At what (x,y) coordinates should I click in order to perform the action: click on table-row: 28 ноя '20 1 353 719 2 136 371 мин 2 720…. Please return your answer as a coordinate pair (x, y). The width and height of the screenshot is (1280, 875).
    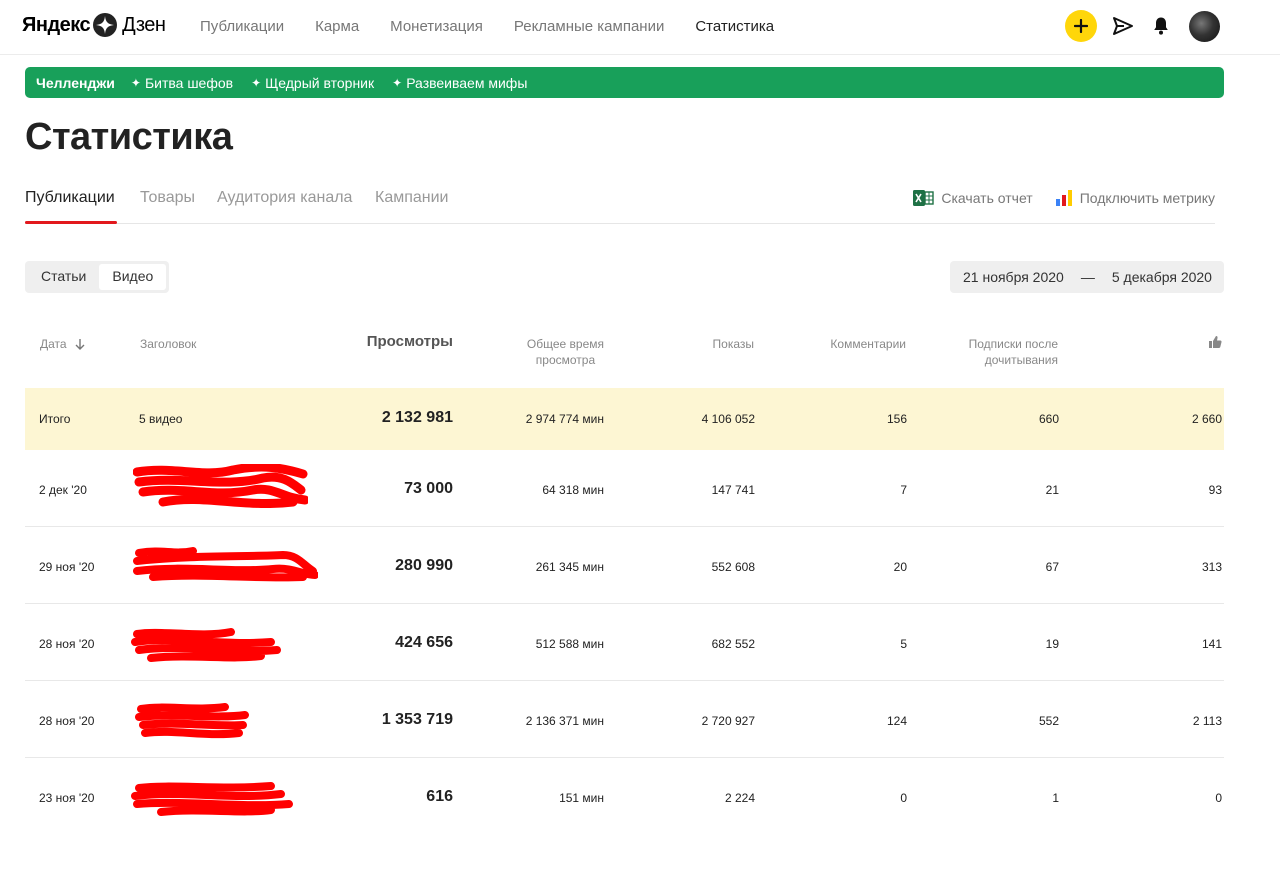
    Looking at the image, I should click on (624, 719).